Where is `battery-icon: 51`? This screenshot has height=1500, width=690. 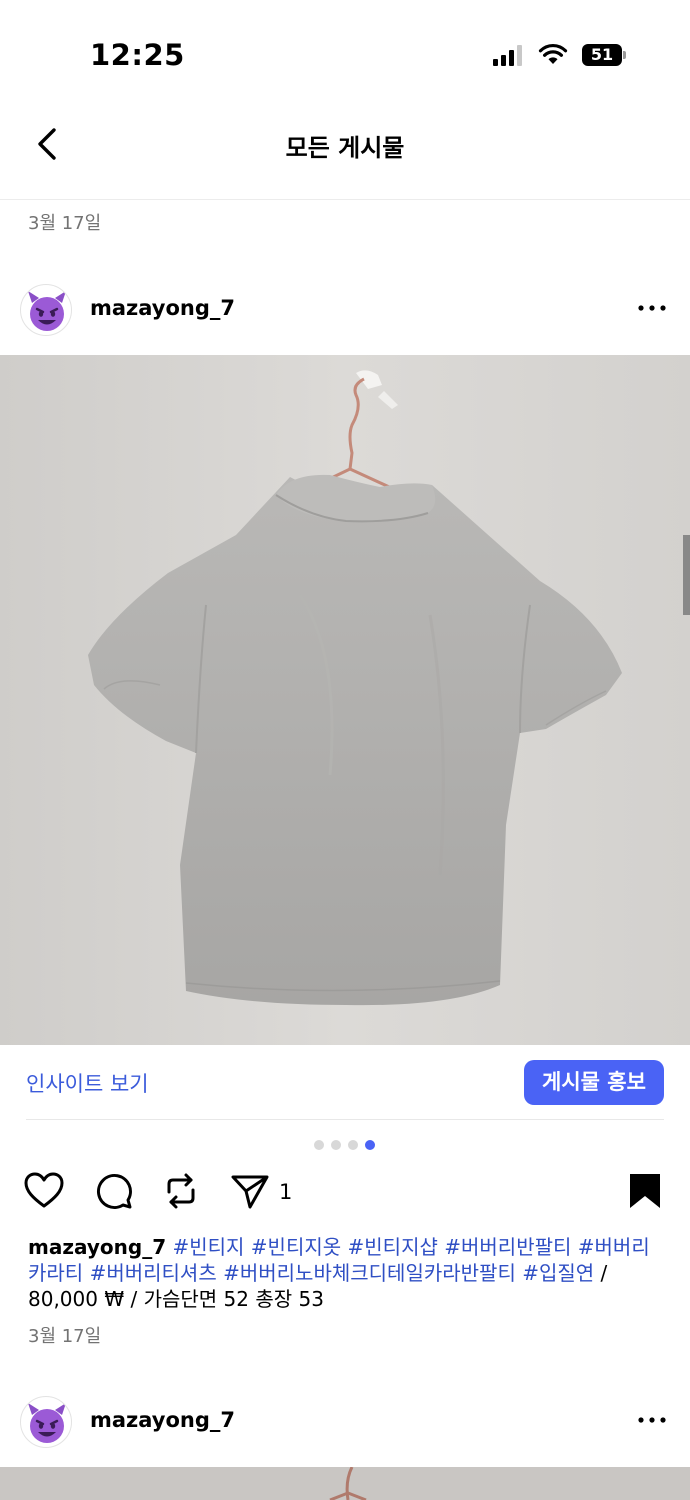 battery-icon: 51 is located at coordinates (605, 55).